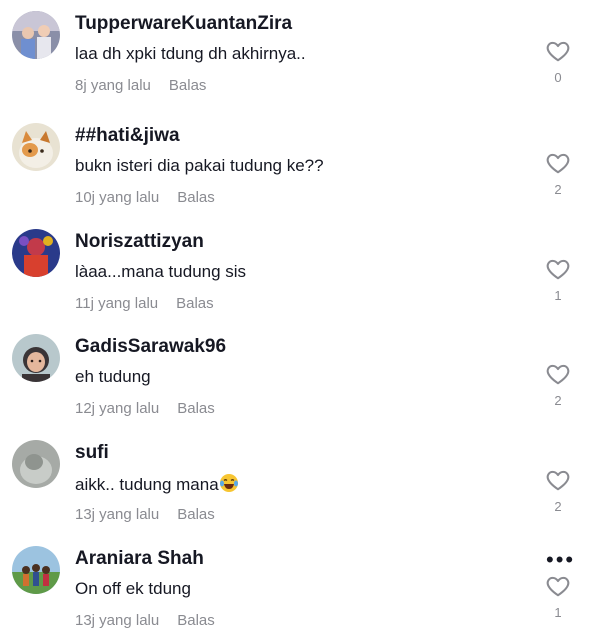  Describe the element at coordinates (560, 560) in the screenshot. I see `more-dots-icon: •••` at that location.